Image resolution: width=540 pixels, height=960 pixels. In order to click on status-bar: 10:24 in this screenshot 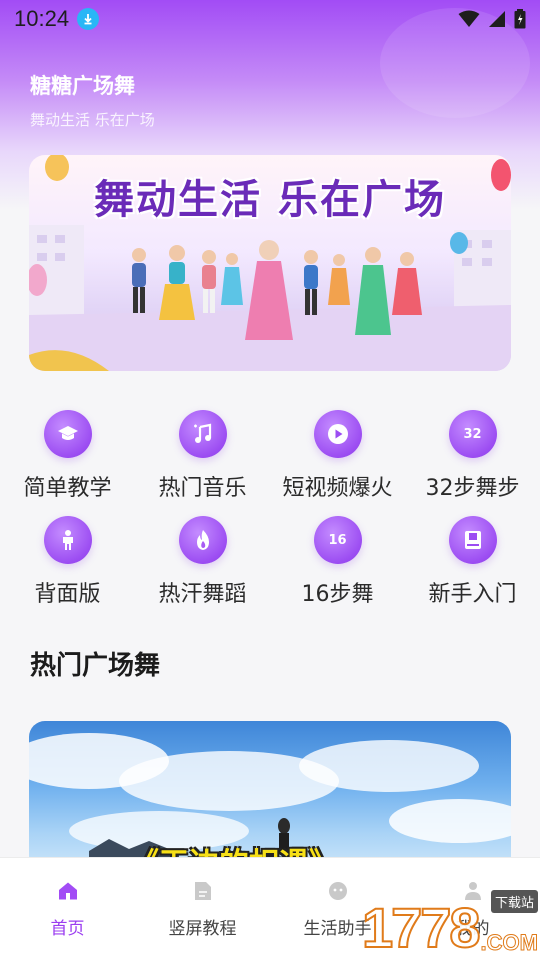, I will do `click(270, 19)`.